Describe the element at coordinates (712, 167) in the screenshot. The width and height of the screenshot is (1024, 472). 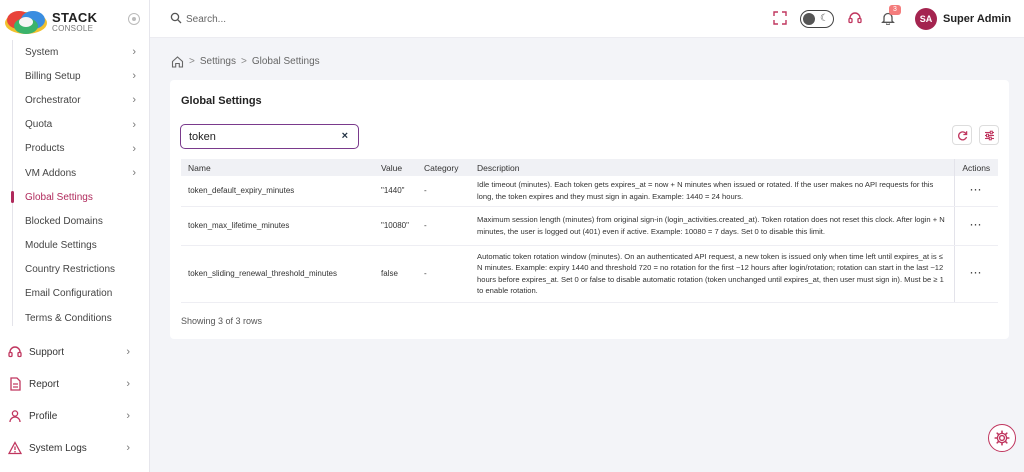
I see `column-header-description: Description` at that location.